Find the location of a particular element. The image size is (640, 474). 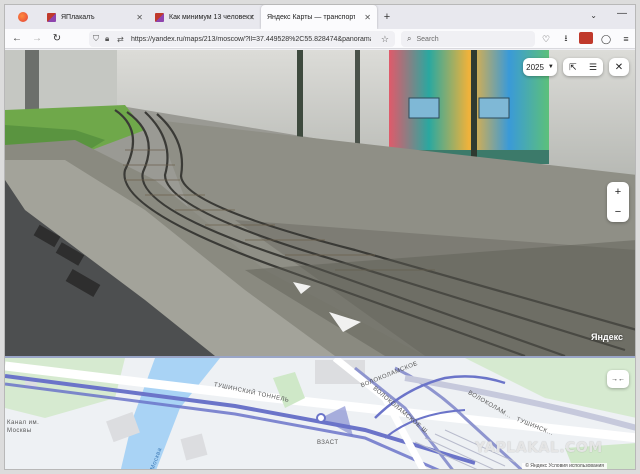

downloads-icon: ⭳ is located at coordinates (566, 39).